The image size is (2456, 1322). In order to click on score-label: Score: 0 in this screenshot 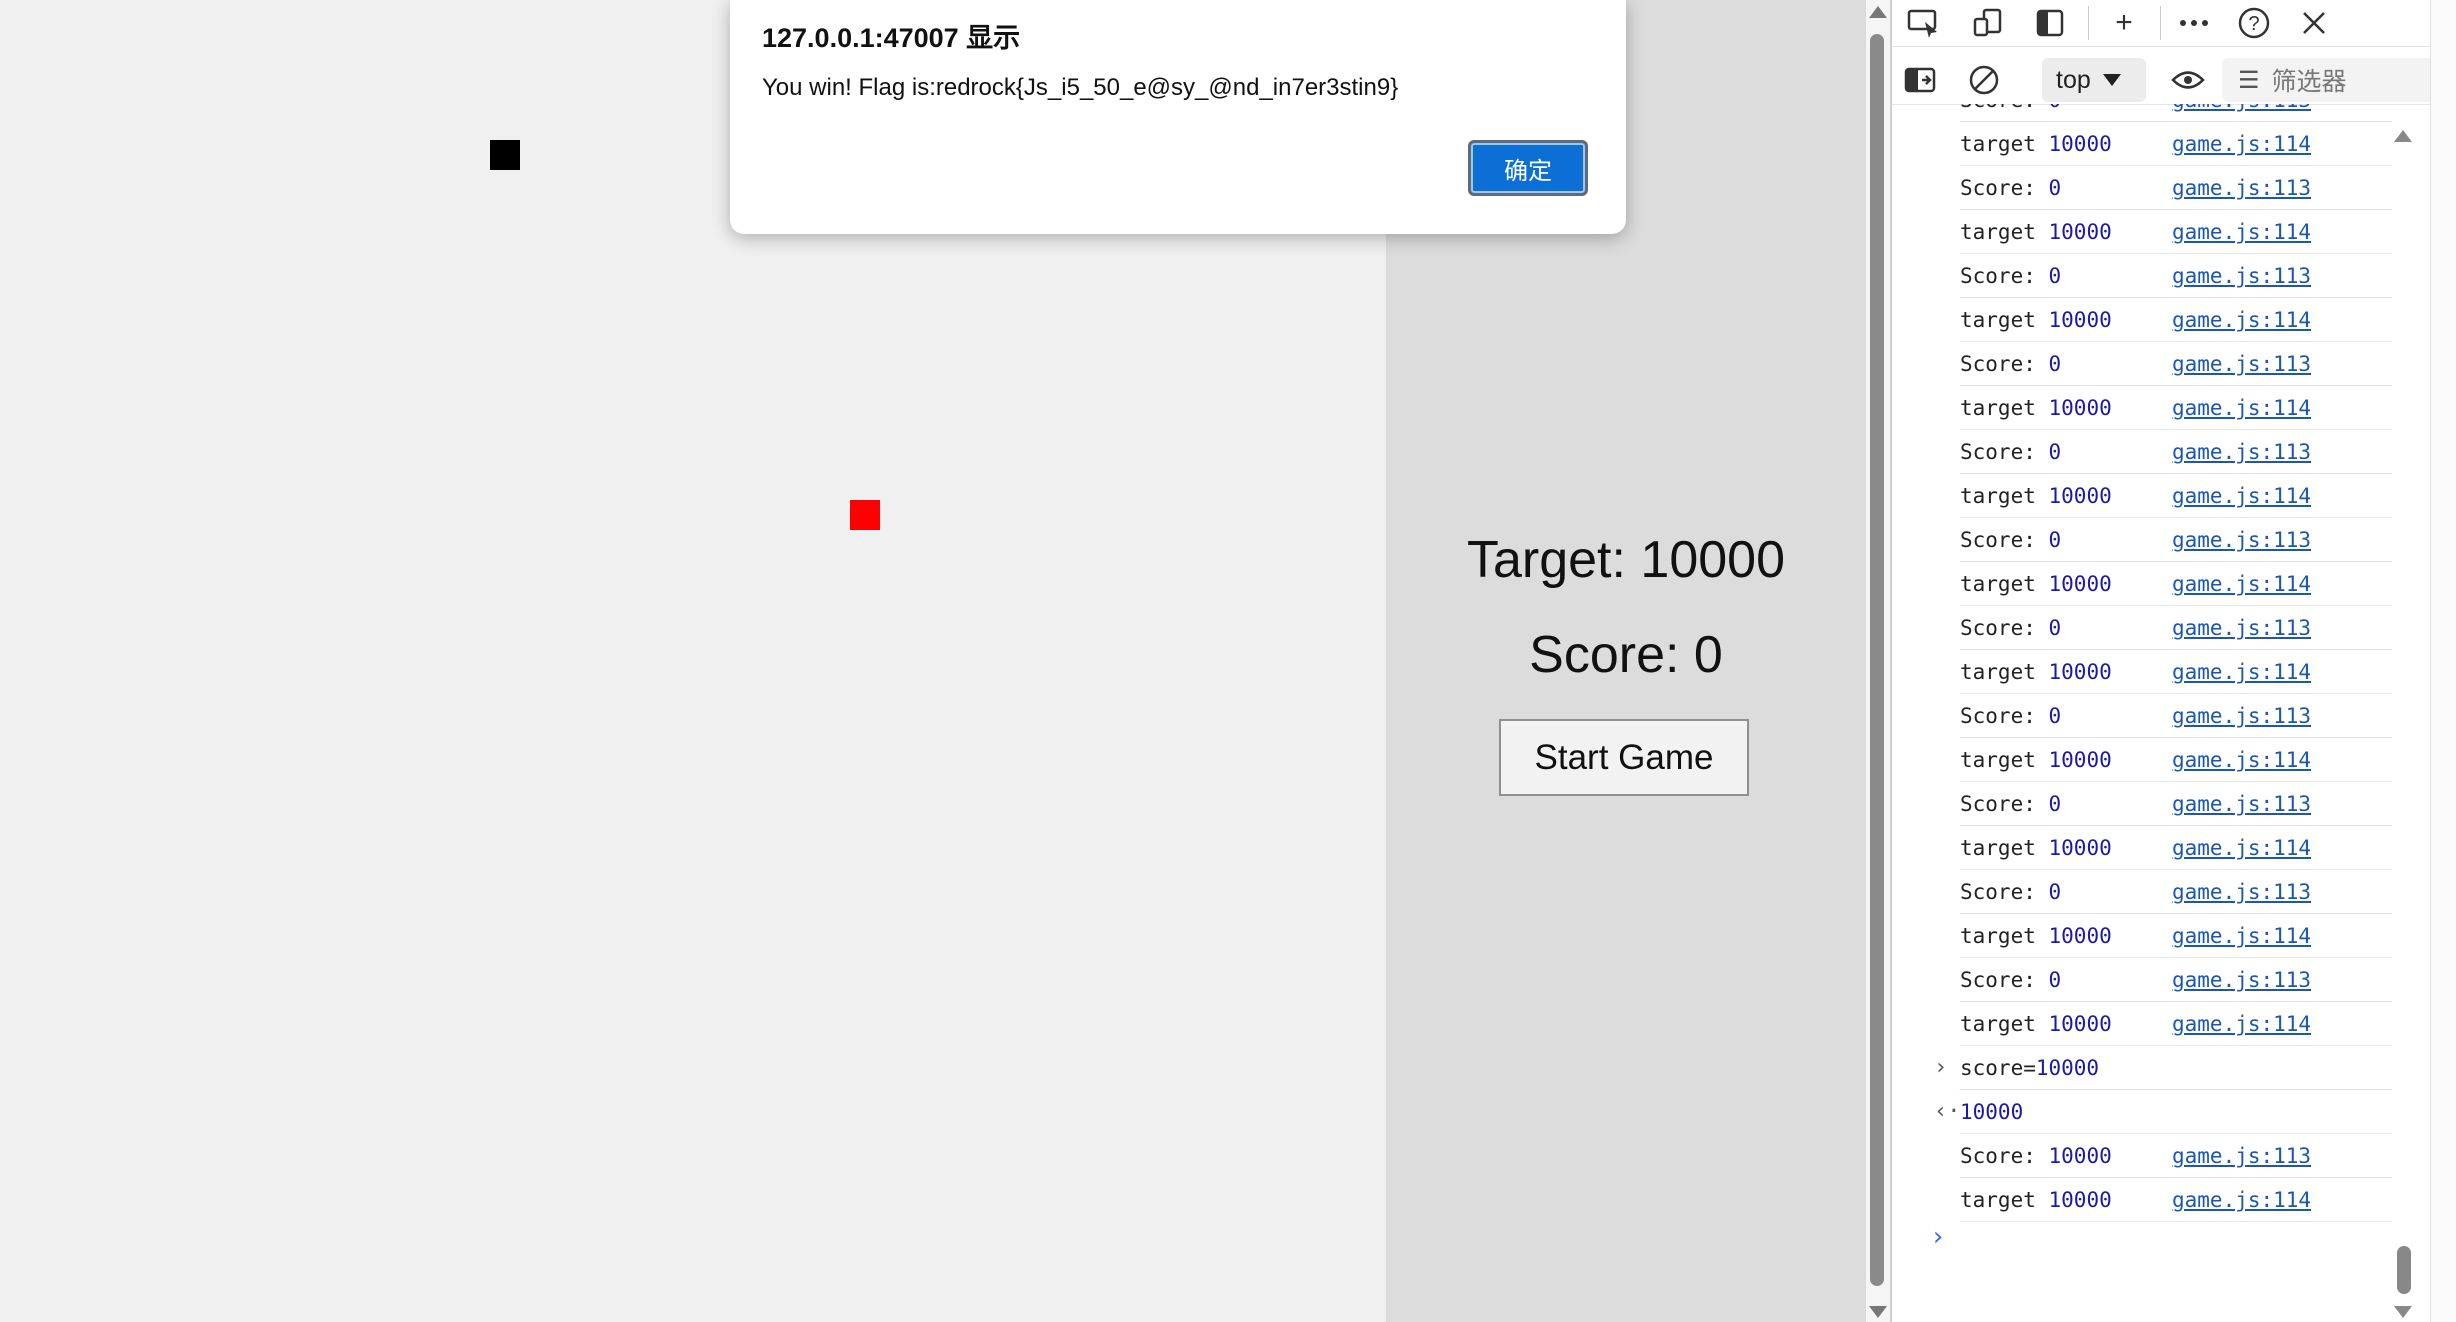, I will do `click(1626, 655)`.